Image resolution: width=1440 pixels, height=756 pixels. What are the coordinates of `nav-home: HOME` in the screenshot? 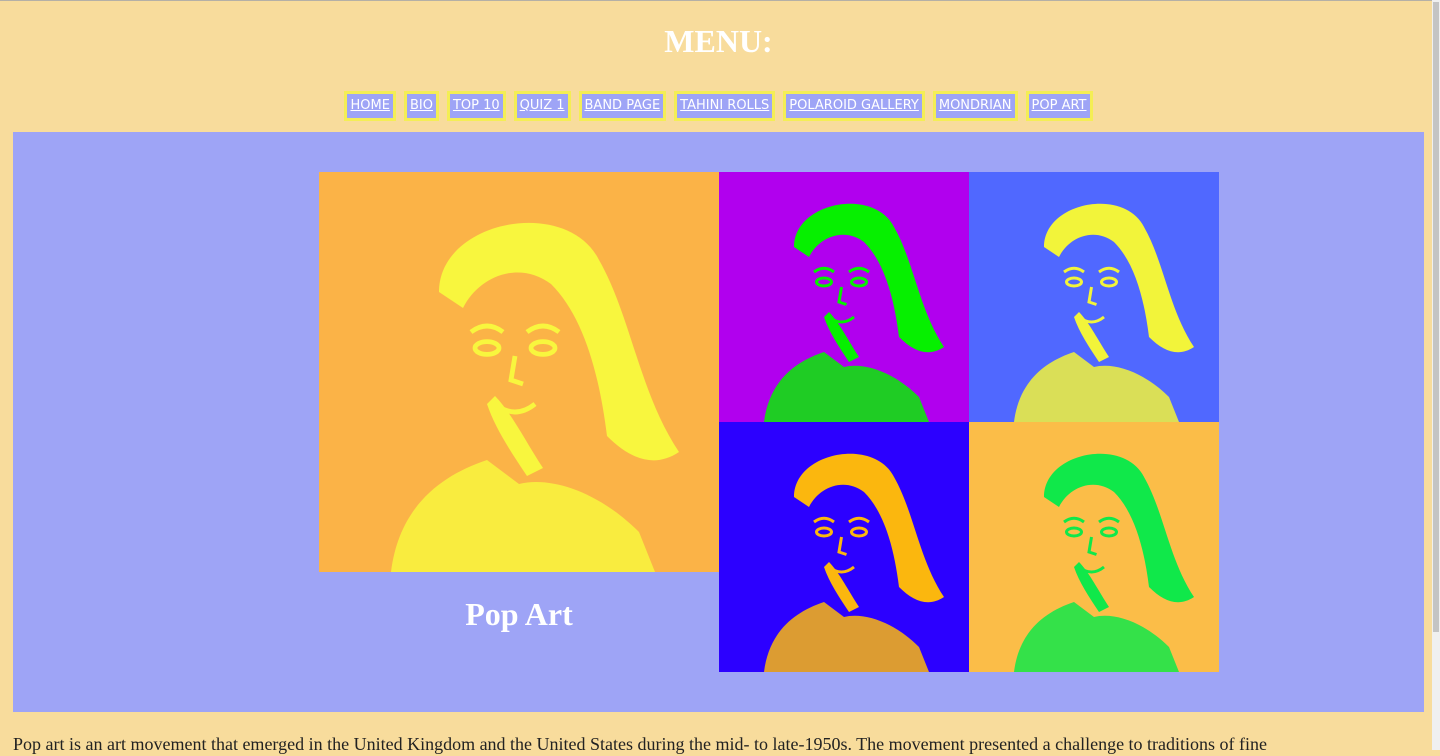 It's located at (370, 106).